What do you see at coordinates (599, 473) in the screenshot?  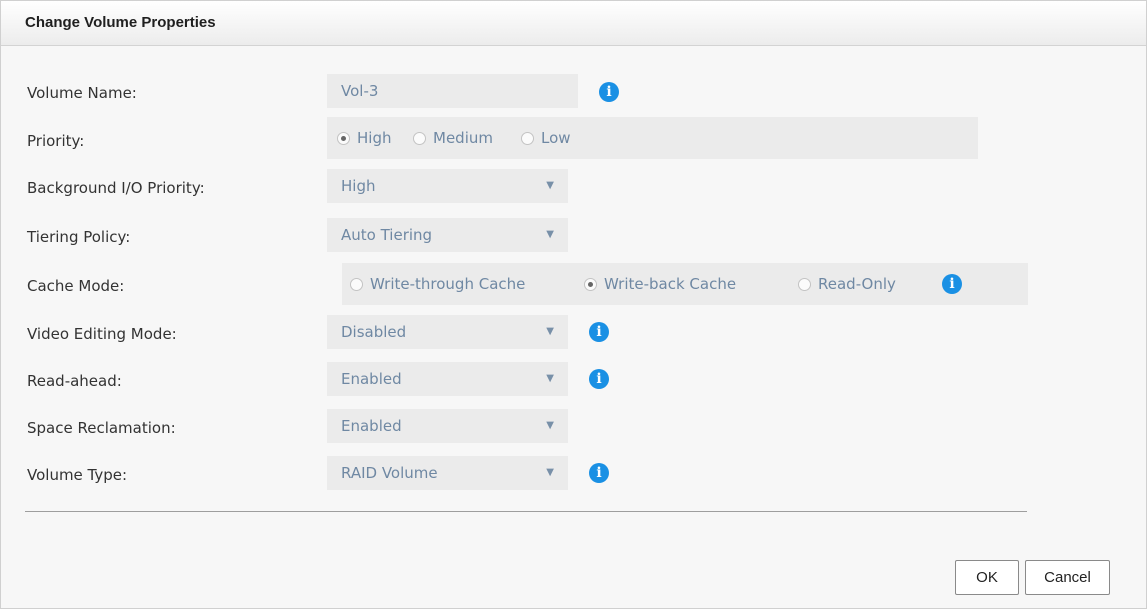 I see `volume-type-info-icon: i` at bounding box center [599, 473].